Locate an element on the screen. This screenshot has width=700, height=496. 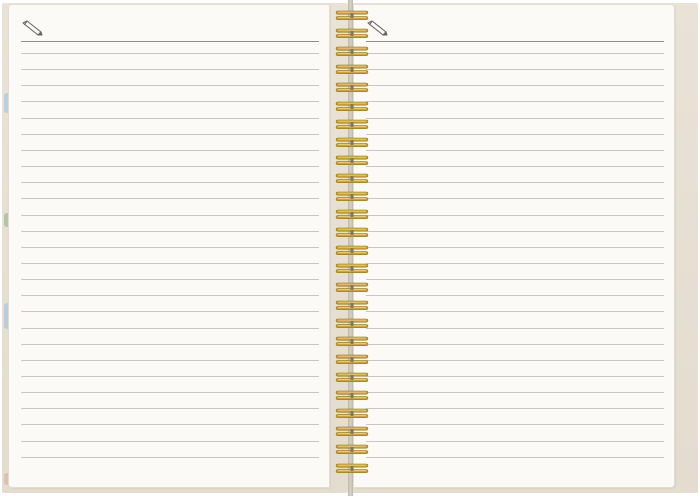
right-page-header is located at coordinates (515, 30).